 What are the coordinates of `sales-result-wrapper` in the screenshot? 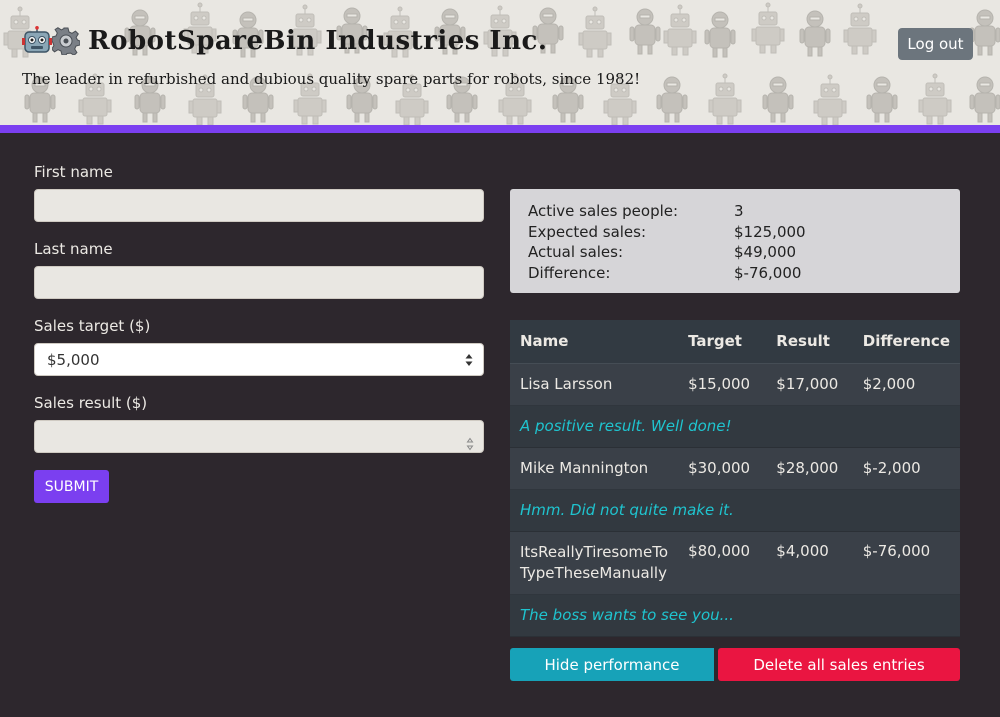 It's located at (259, 436).